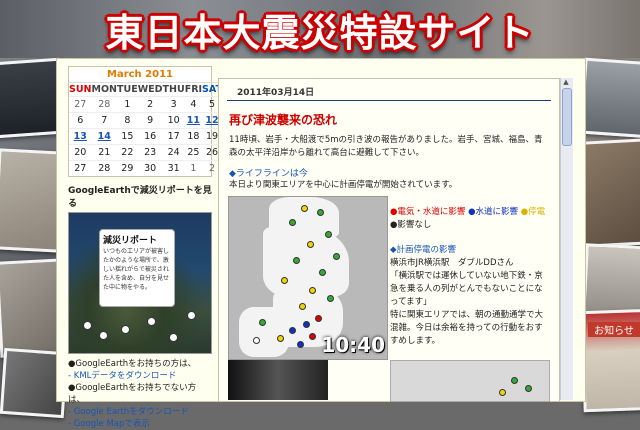  Describe the element at coordinates (353, 345) in the screenshot. I see `map-time-overlay: 10:40` at that location.